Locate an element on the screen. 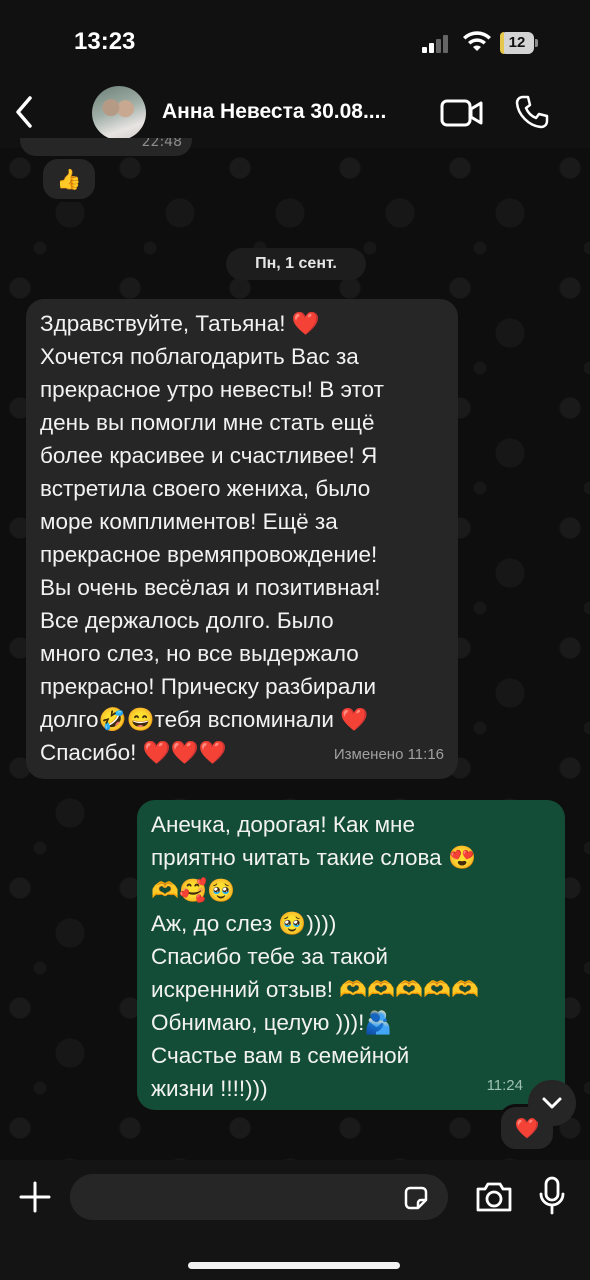 This screenshot has width=590, height=1280. battery-icon: 12 is located at coordinates (519, 43).